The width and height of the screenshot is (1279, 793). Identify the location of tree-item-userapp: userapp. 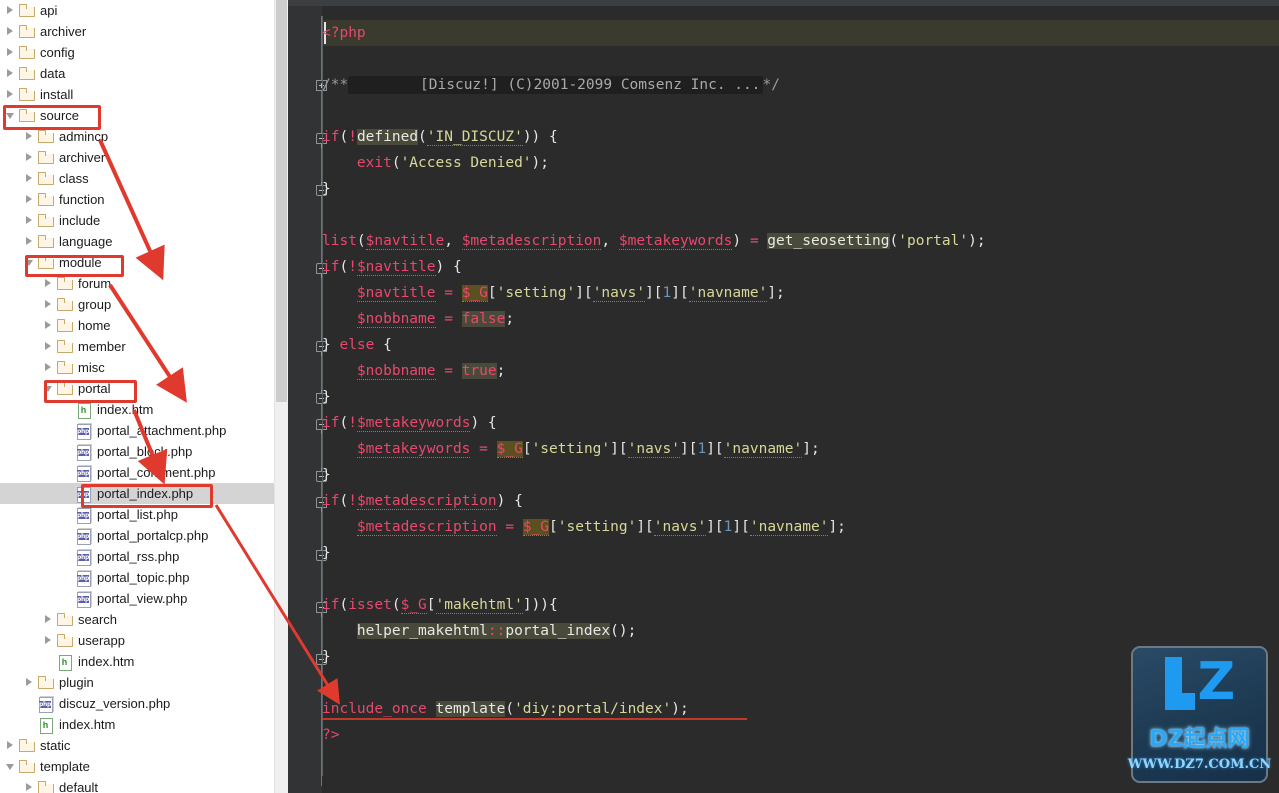
(137, 640).